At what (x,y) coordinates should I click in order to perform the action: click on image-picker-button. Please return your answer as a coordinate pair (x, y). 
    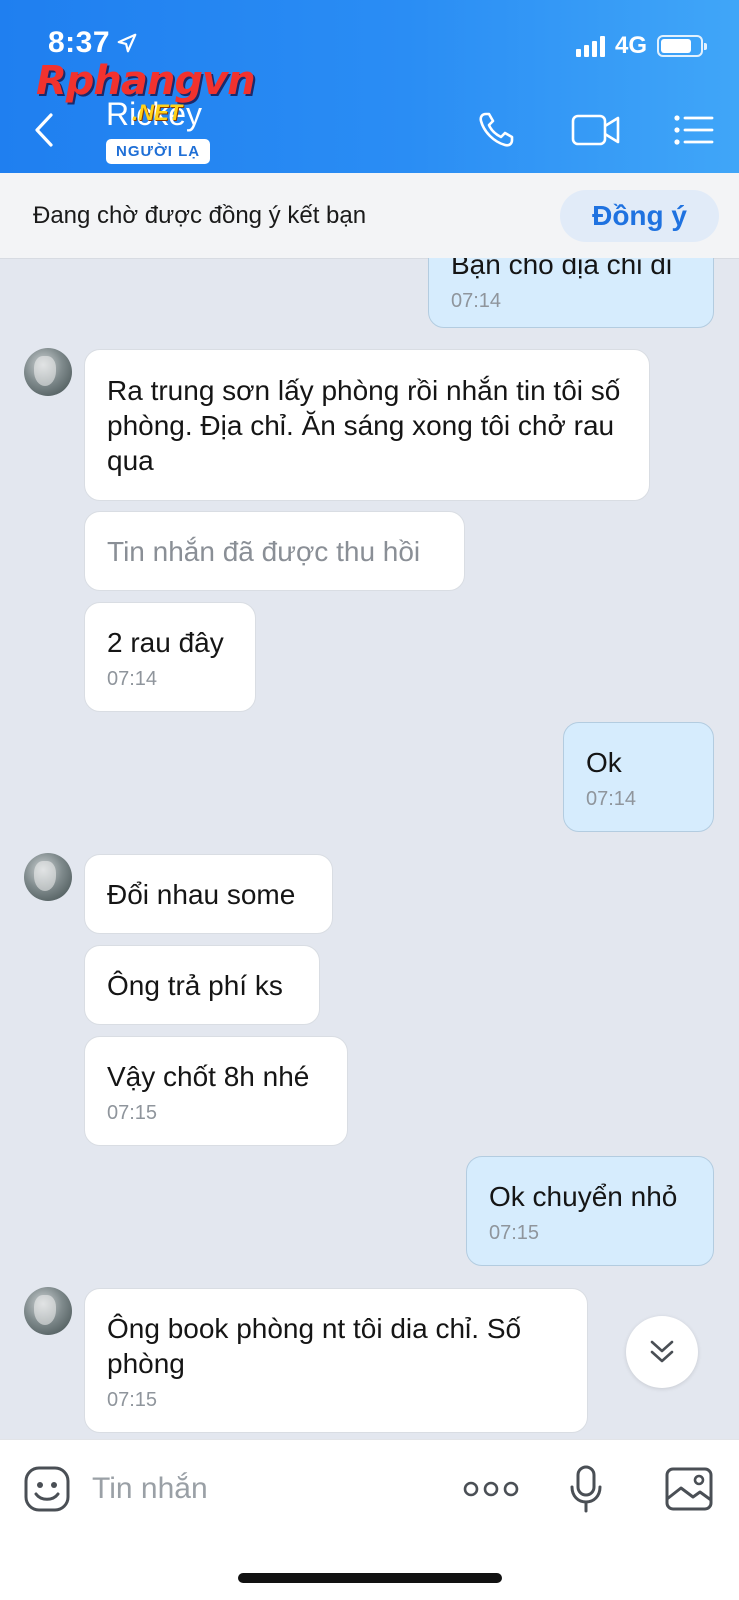
    Looking at the image, I should click on (689, 1489).